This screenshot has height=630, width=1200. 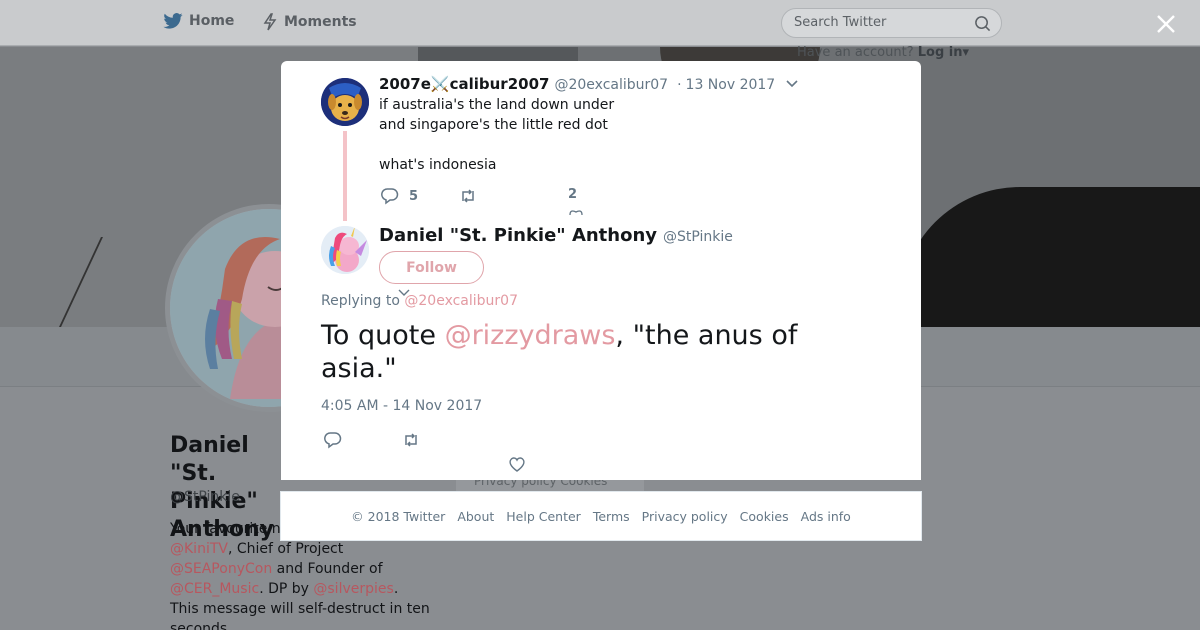 I want to click on search-box, so click(x=891, y=23).